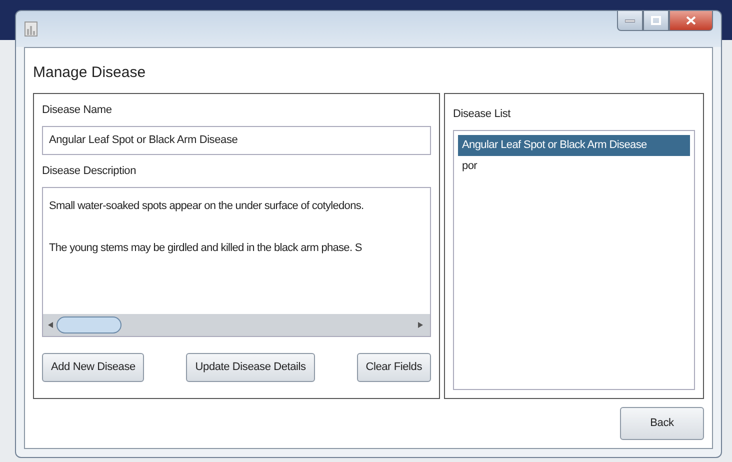 The width and height of the screenshot is (732, 462). I want to click on close-icon, so click(691, 20).